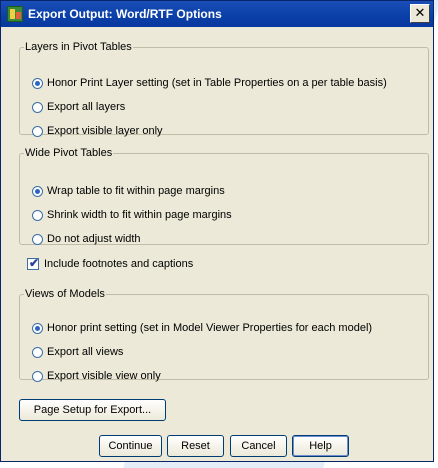 The width and height of the screenshot is (438, 468). I want to click on radio-export-visible-layer: Export visible layer only, so click(97, 131).